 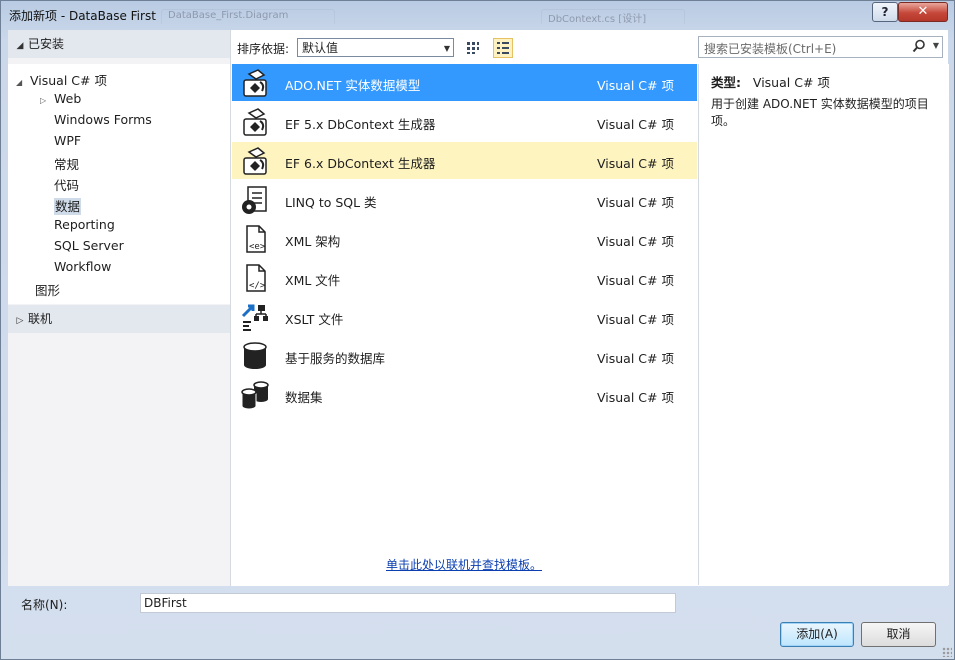 I want to click on xml-file-icon: </>, so click(x=256, y=278).